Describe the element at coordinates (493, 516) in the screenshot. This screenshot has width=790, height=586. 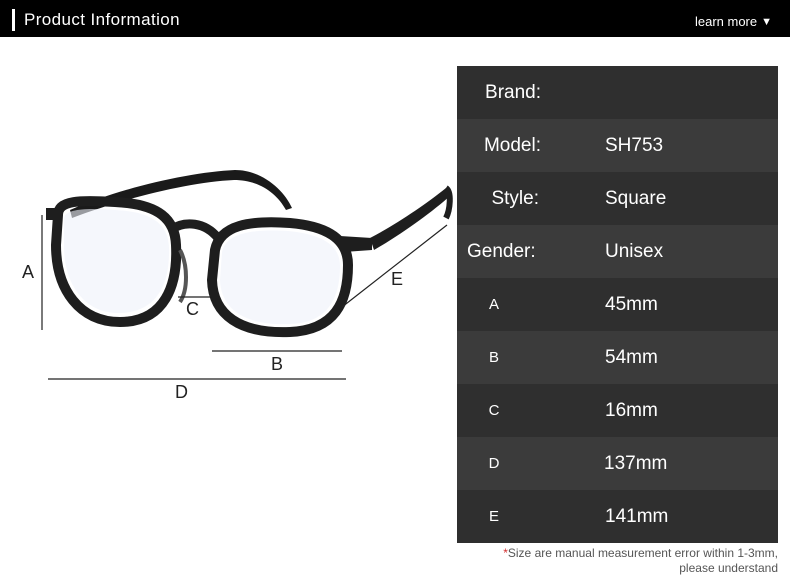
I see `spec-key: E` at that location.